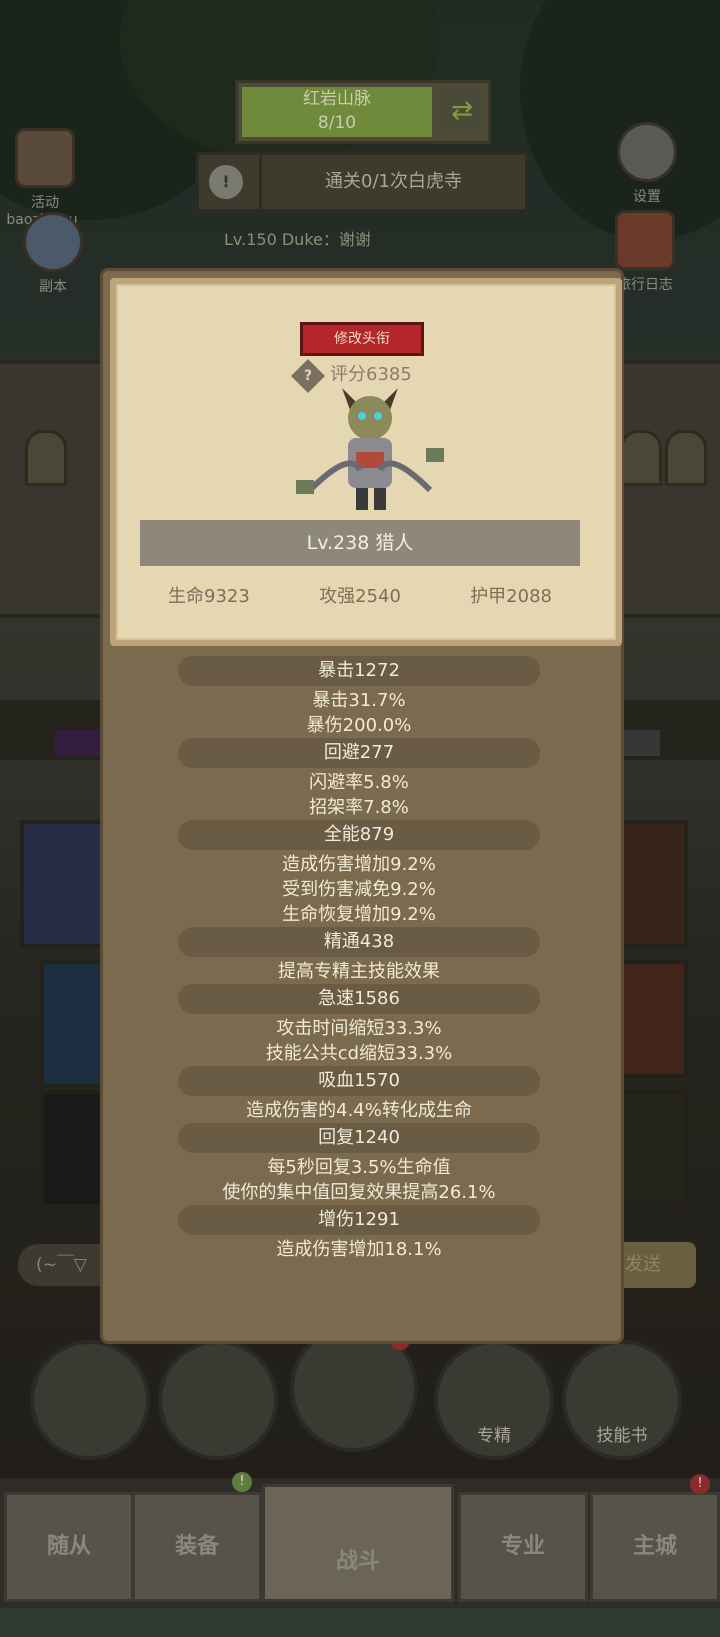  What do you see at coordinates (359, 753) in the screenshot?
I see `stat-header-avoidance: 回避277` at bounding box center [359, 753].